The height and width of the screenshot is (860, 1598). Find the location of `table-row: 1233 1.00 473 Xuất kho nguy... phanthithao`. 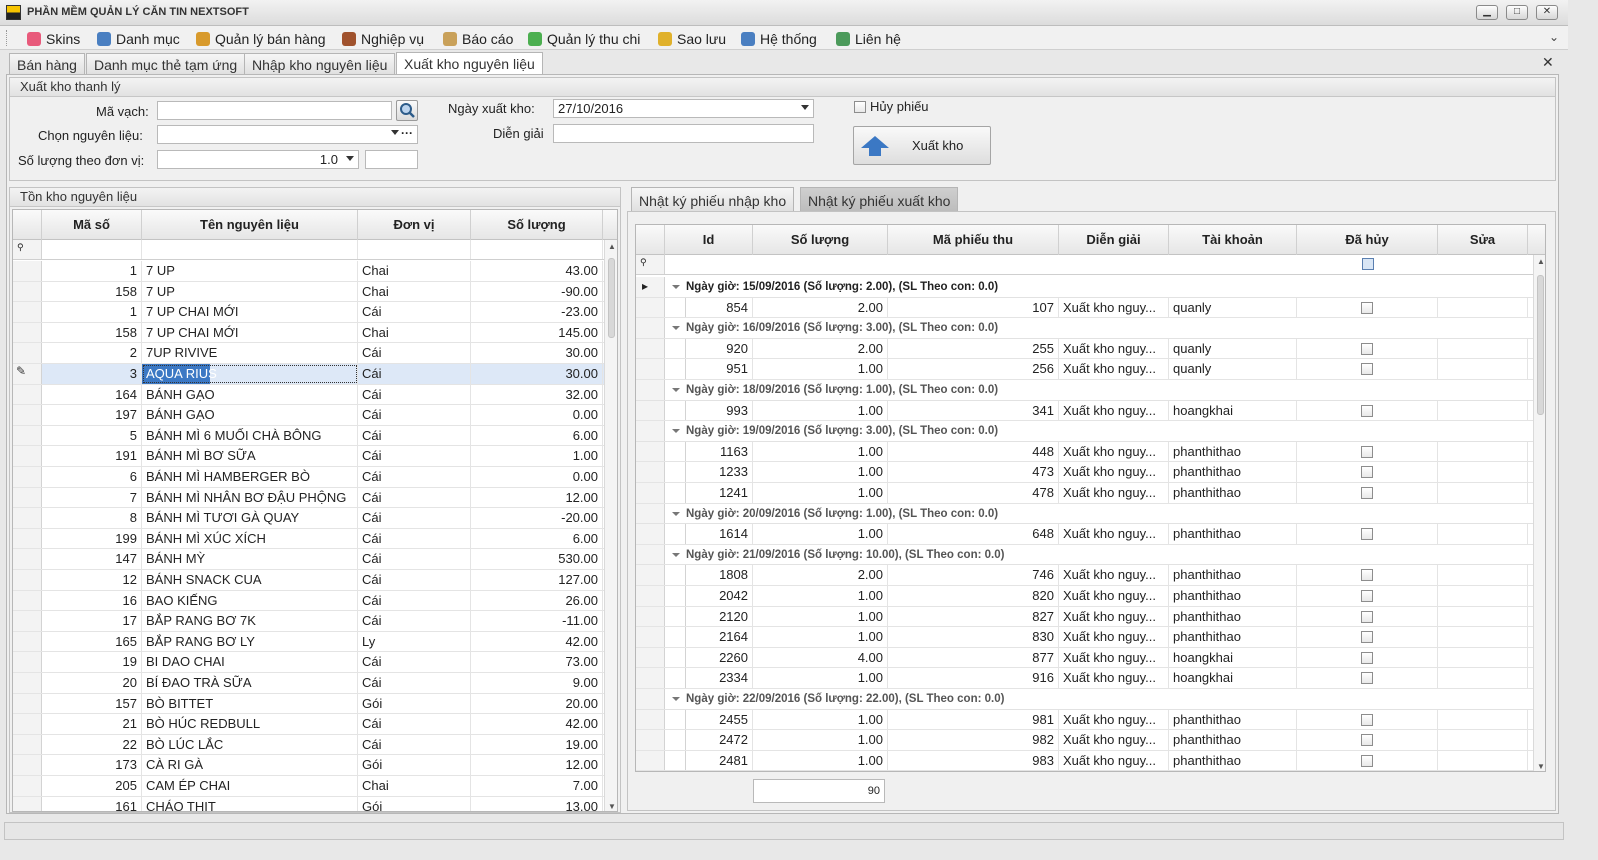

table-row: 1233 1.00 473 Xuất kho nguy... phanthithao is located at coordinates (1084, 472).